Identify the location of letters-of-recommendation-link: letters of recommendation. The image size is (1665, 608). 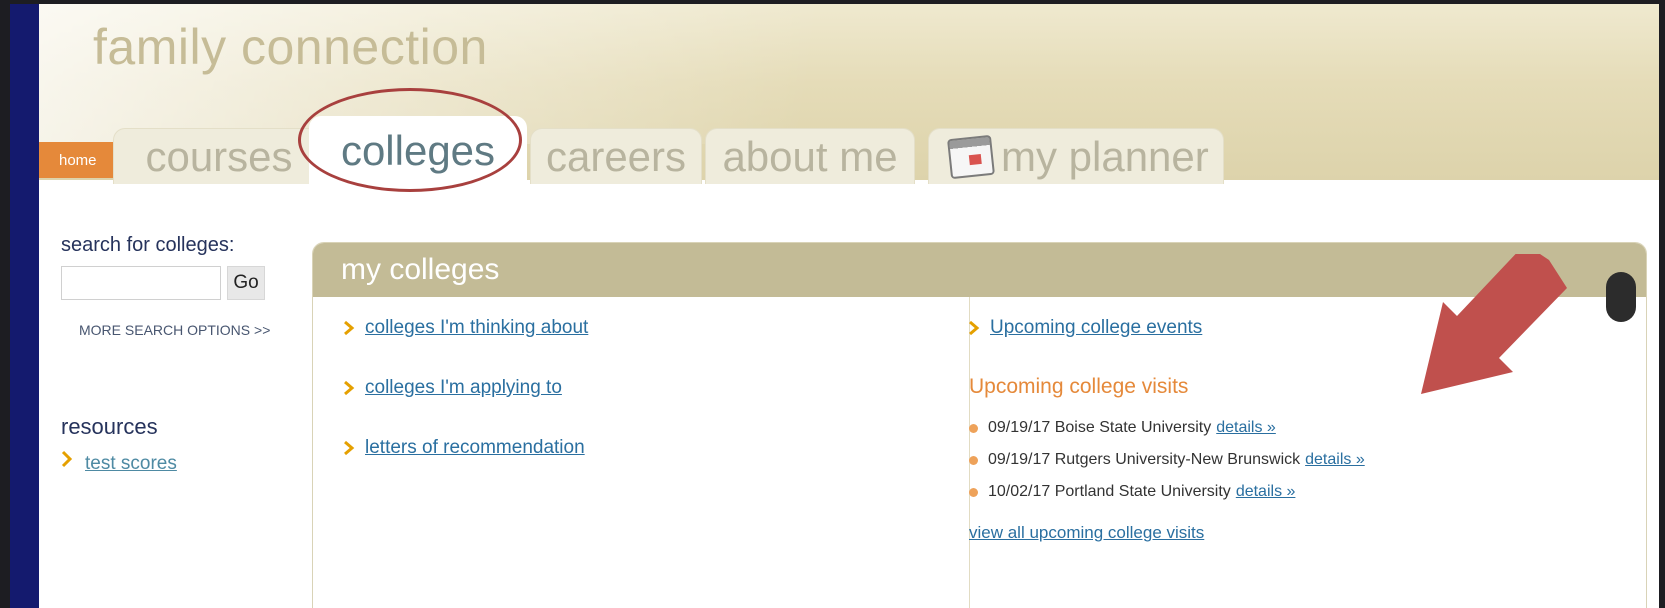
(464, 448).